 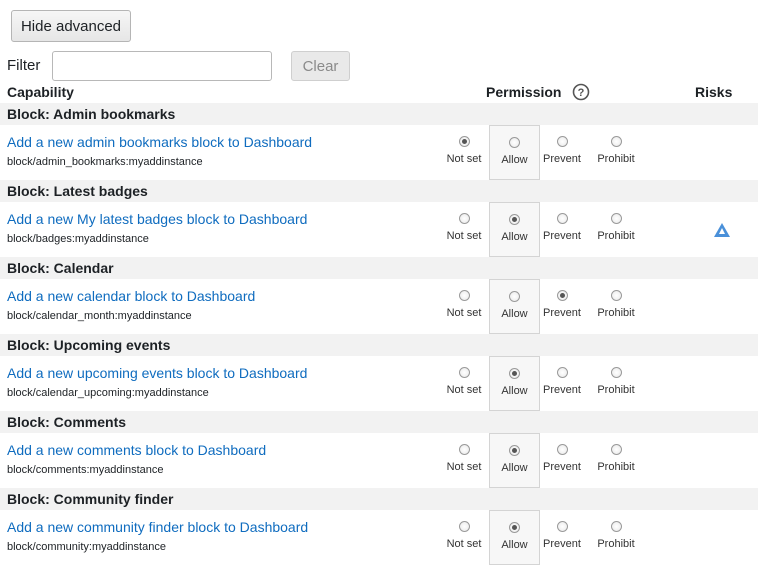 What do you see at coordinates (77, 191) in the screenshot?
I see `group-title: Block: Latest badges` at bounding box center [77, 191].